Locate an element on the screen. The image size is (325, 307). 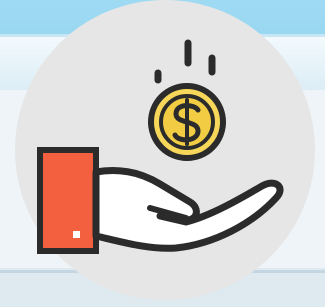
sleeve-cuff-icon is located at coordinates (68, 200).